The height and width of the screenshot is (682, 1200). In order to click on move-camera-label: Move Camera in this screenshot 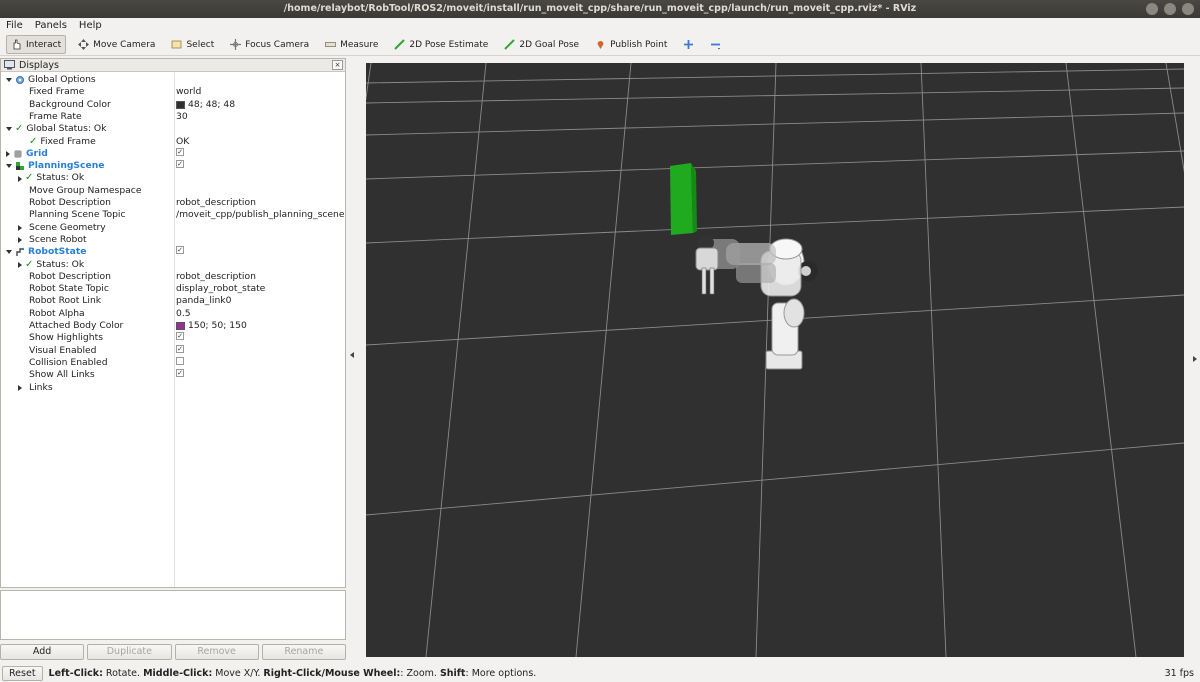, I will do `click(124, 44)`.